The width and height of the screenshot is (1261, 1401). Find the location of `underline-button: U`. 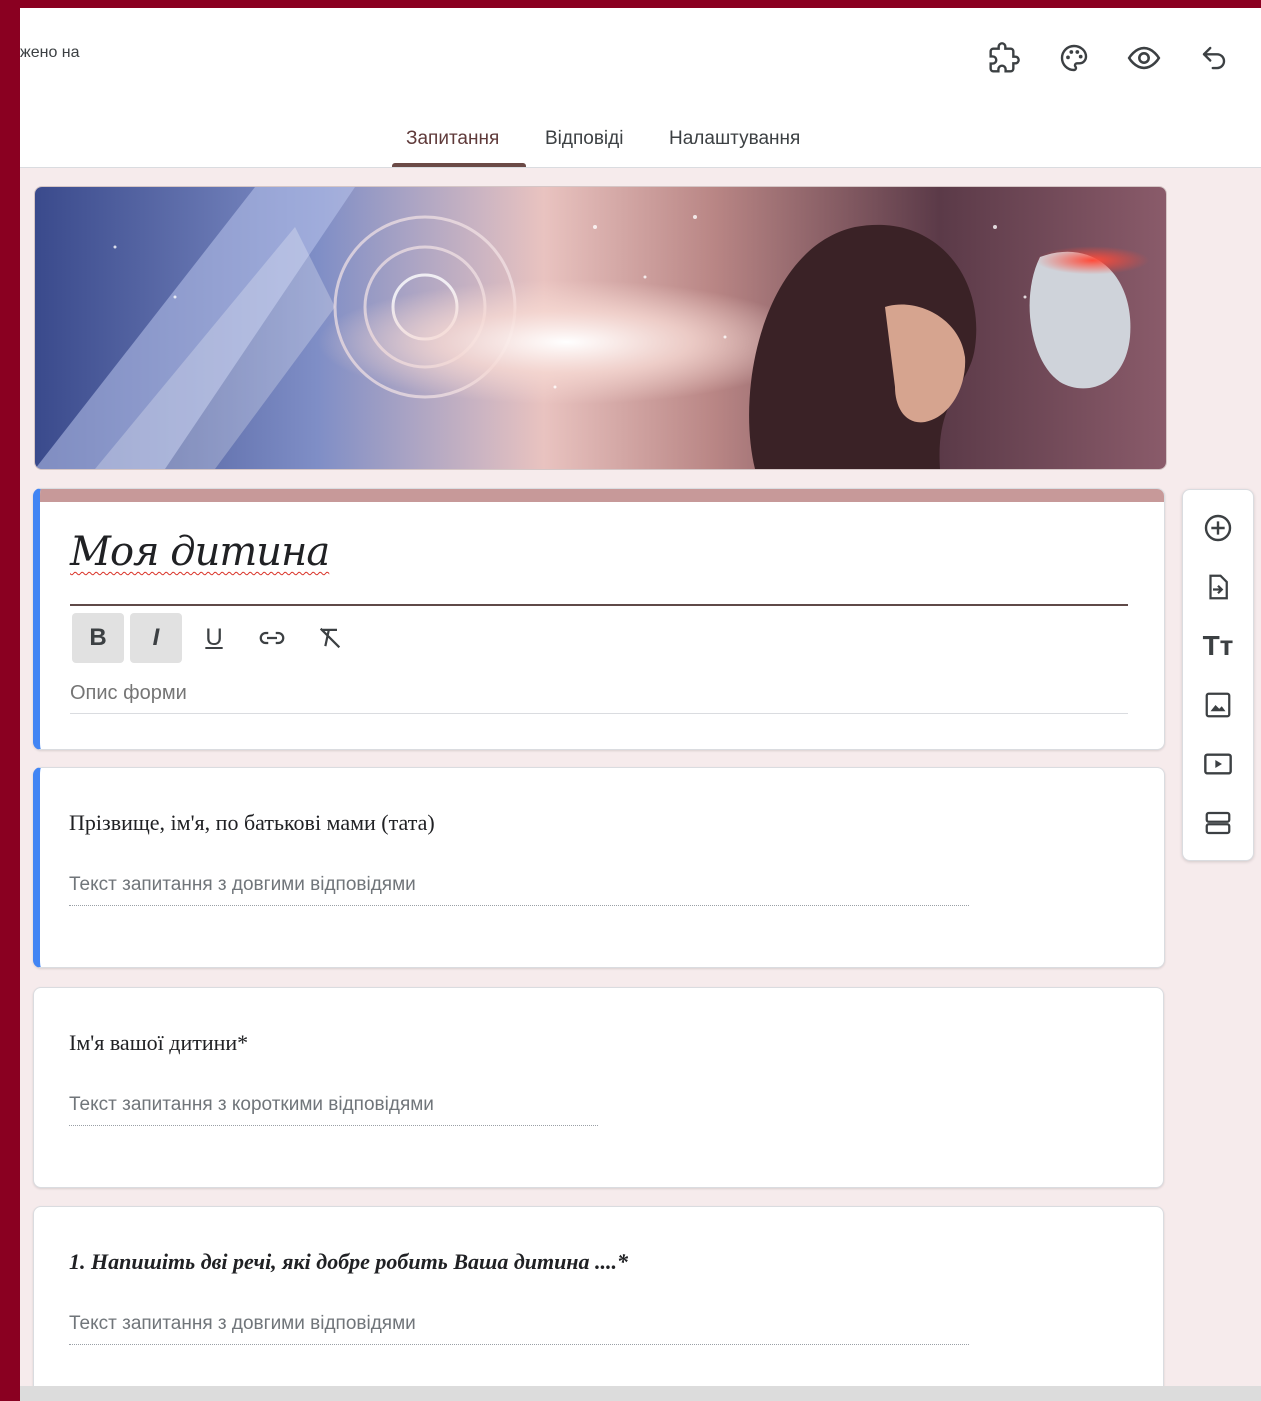

underline-button: U is located at coordinates (214, 638).